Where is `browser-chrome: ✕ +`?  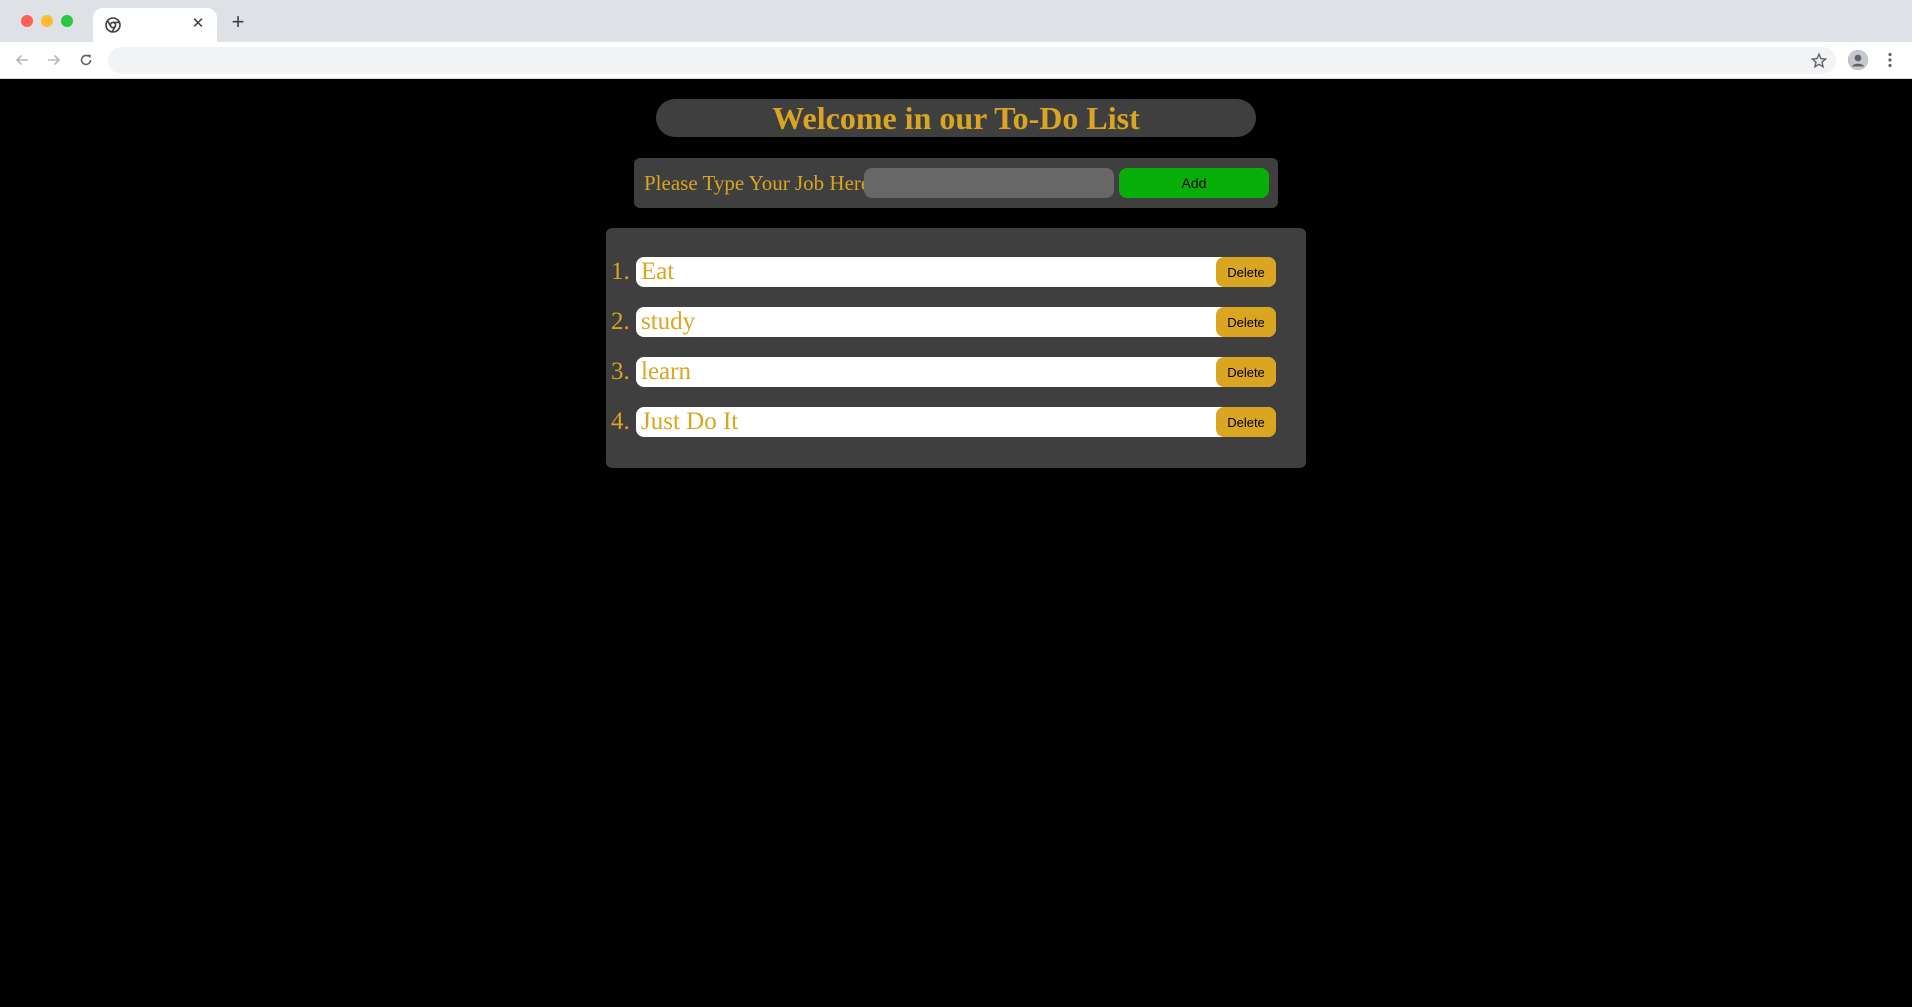
browser-chrome: ✕ + is located at coordinates (956, 39).